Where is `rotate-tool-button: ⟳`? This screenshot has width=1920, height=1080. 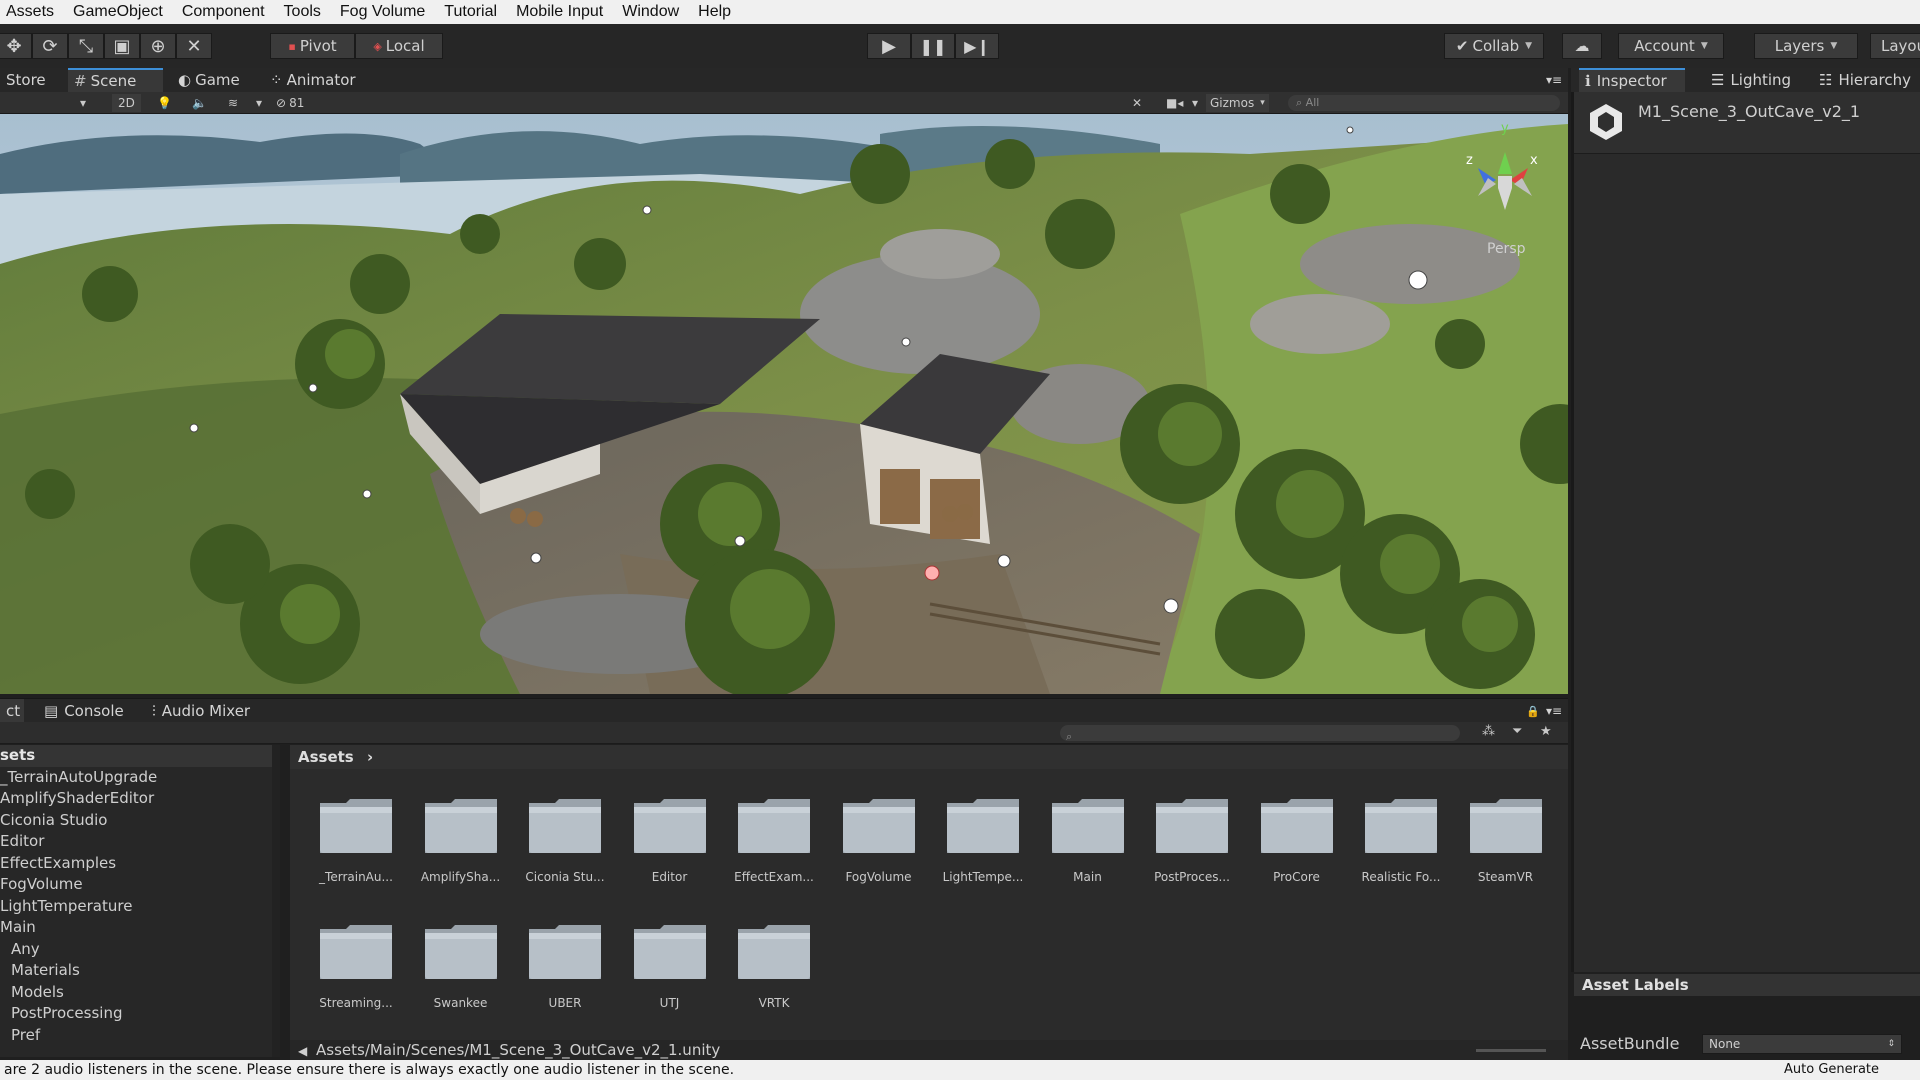 rotate-tool-button: ⟳ is located at coordinates (50, 46).